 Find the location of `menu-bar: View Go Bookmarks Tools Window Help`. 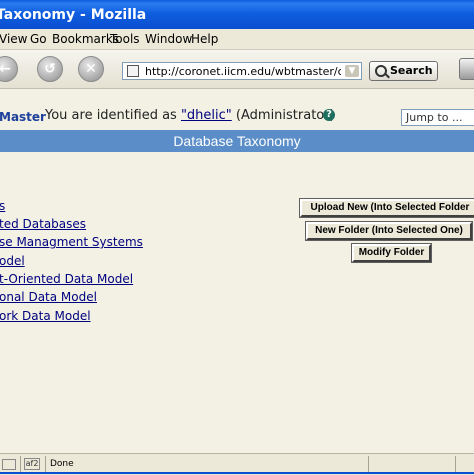

menu-bar: View Go Bookmarks Tools Window Help is located at coordinates (237, 39).